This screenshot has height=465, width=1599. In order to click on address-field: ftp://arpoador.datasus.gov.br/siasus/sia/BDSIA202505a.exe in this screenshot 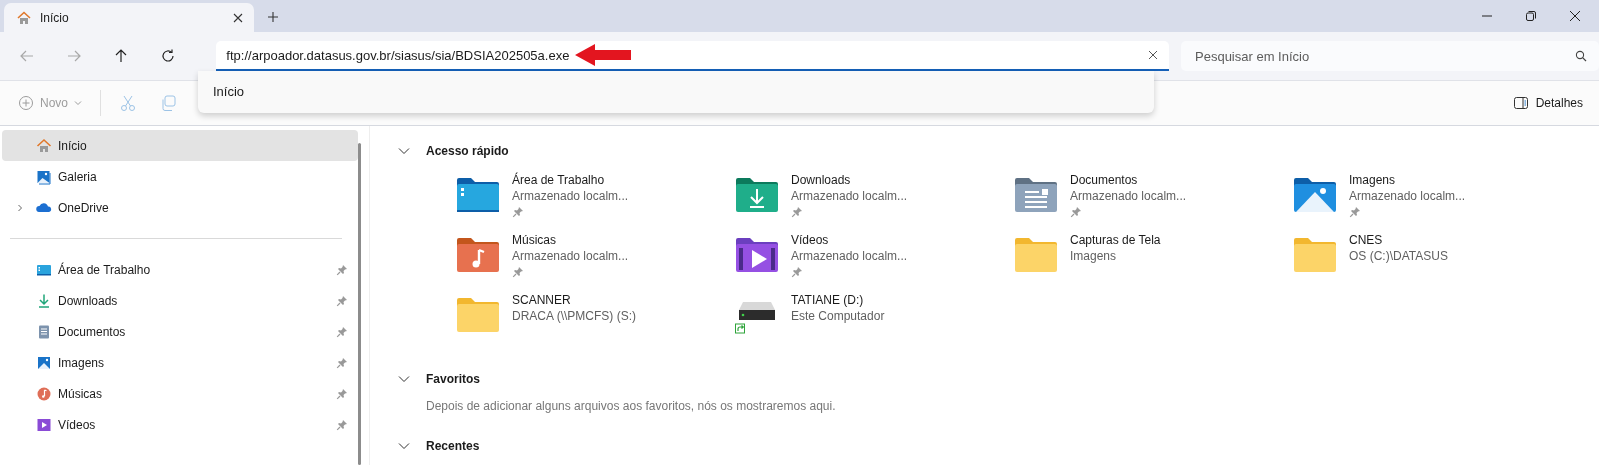, I will do `click(692, 56)`.